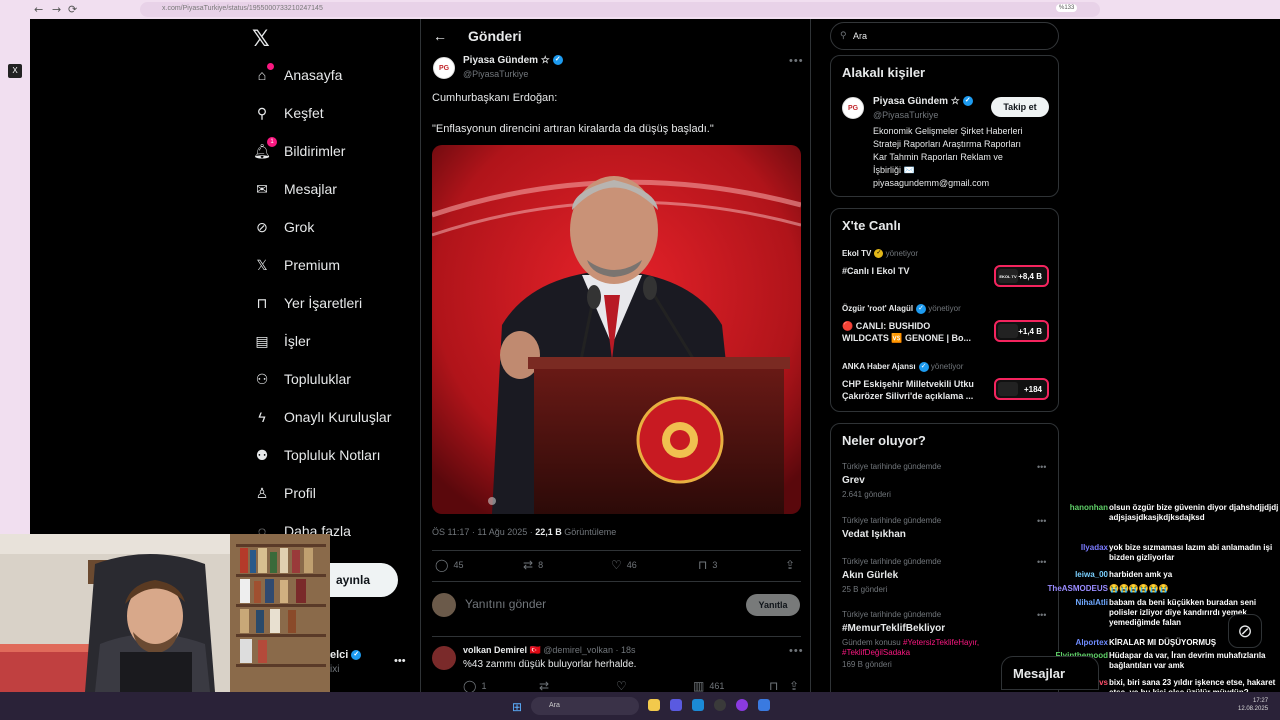 The image size is (1280, 720). I want to click on sidebar-item-envelope: ✉ Mesajlar, so click(294, 189).